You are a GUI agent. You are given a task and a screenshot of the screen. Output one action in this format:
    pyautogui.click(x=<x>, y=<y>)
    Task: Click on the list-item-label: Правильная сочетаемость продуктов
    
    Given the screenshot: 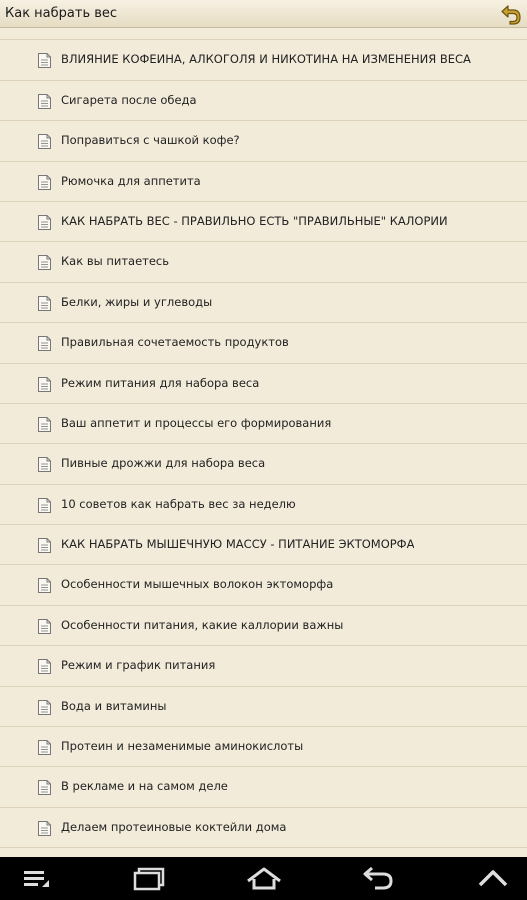 What is the action you would take?
    pyautogui.click(x=175, y=342)
    